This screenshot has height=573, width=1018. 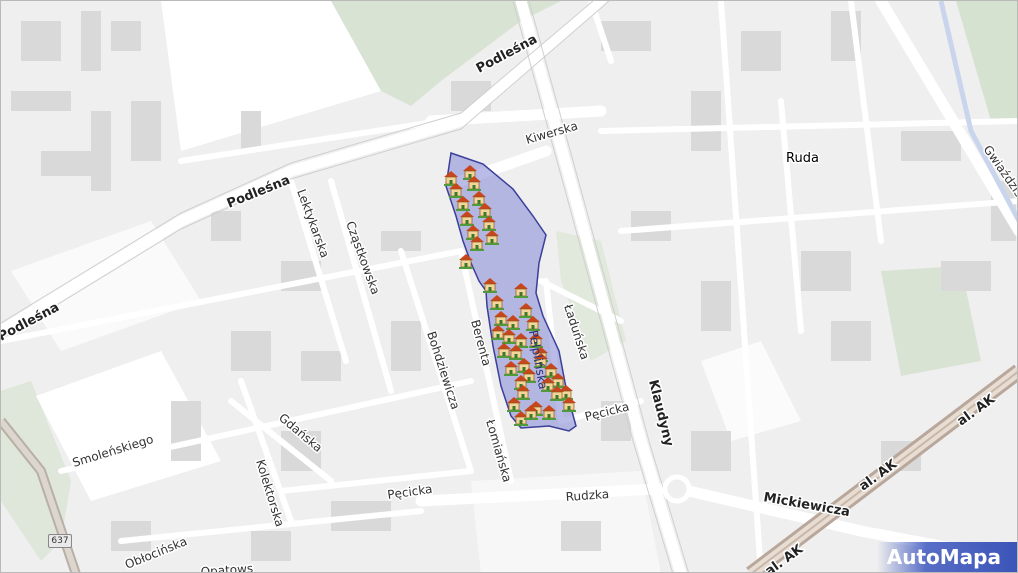 What do you see at coordinates (60, 541) in the screenshot?
I see `road-number-badge: 637` at bounding box center [60, 541].